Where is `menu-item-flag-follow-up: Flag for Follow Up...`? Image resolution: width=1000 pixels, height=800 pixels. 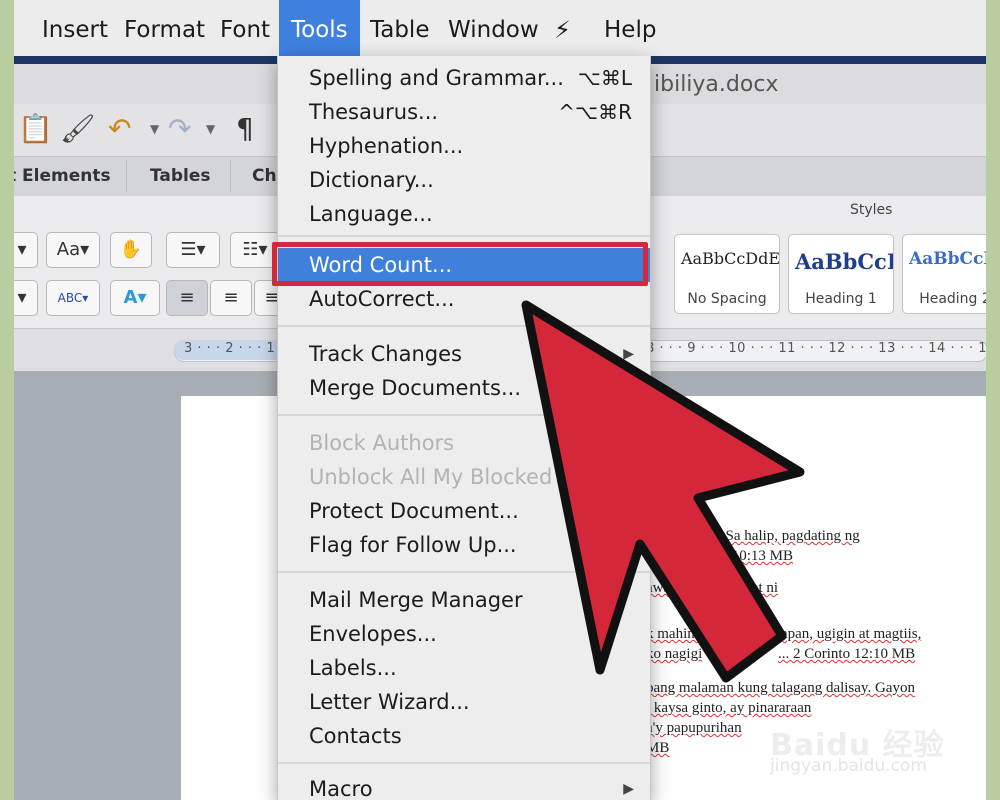
menu-item-flag-follow-up: Flag for Follow Up... is located at coordinates (464, 545).